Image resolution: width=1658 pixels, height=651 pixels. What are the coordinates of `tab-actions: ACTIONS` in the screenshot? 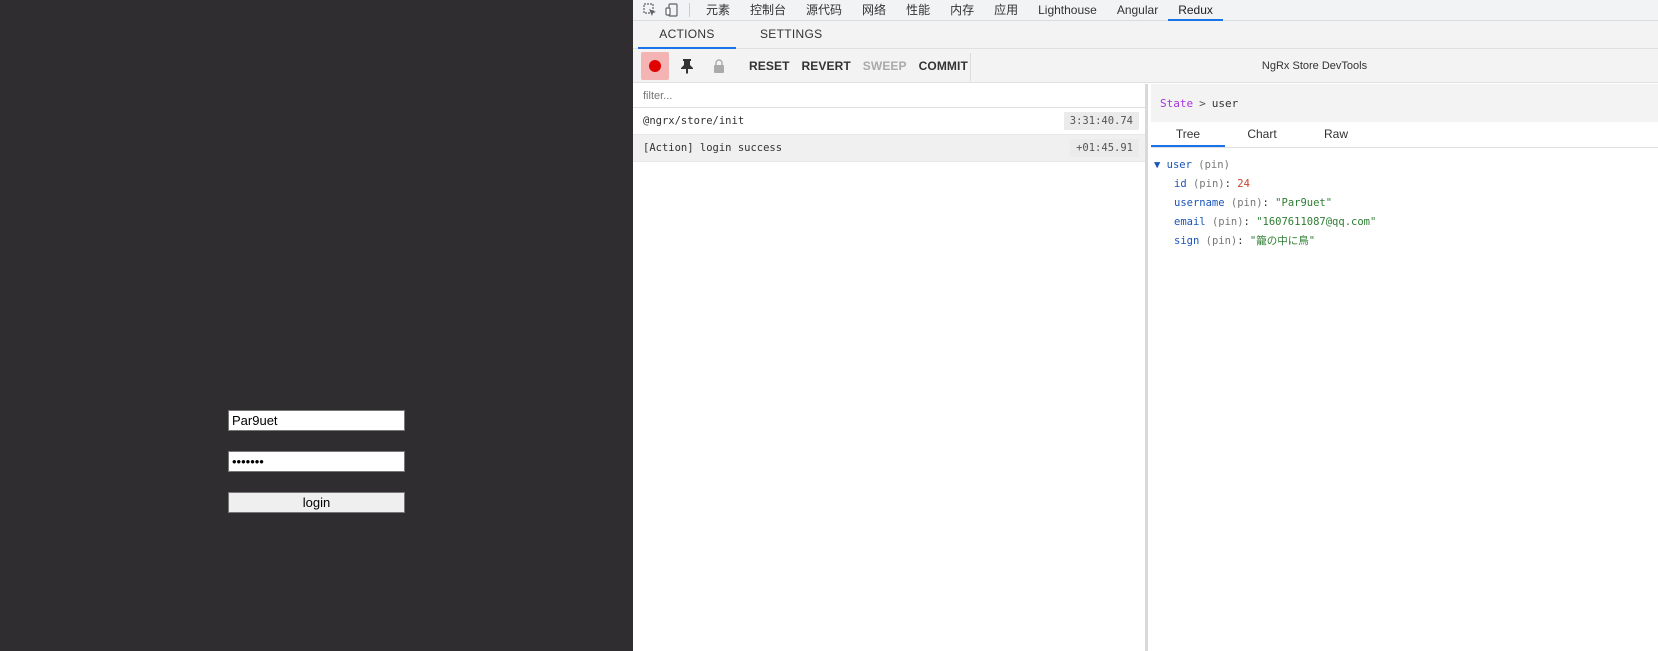 It's located at (687, 35).